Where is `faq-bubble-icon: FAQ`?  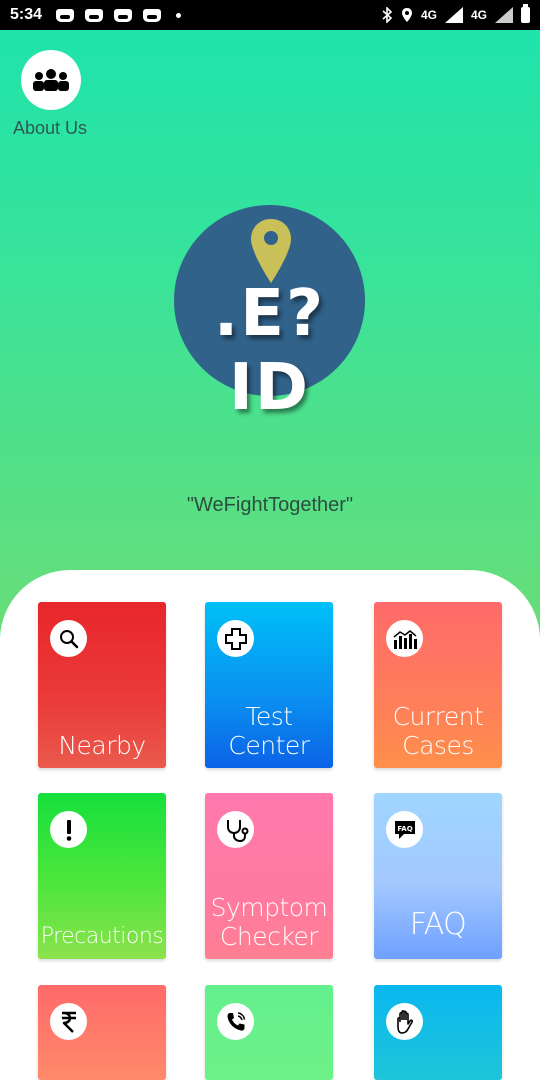 faq-bubble-icon: FAQ is located at coordinates (404, 829).